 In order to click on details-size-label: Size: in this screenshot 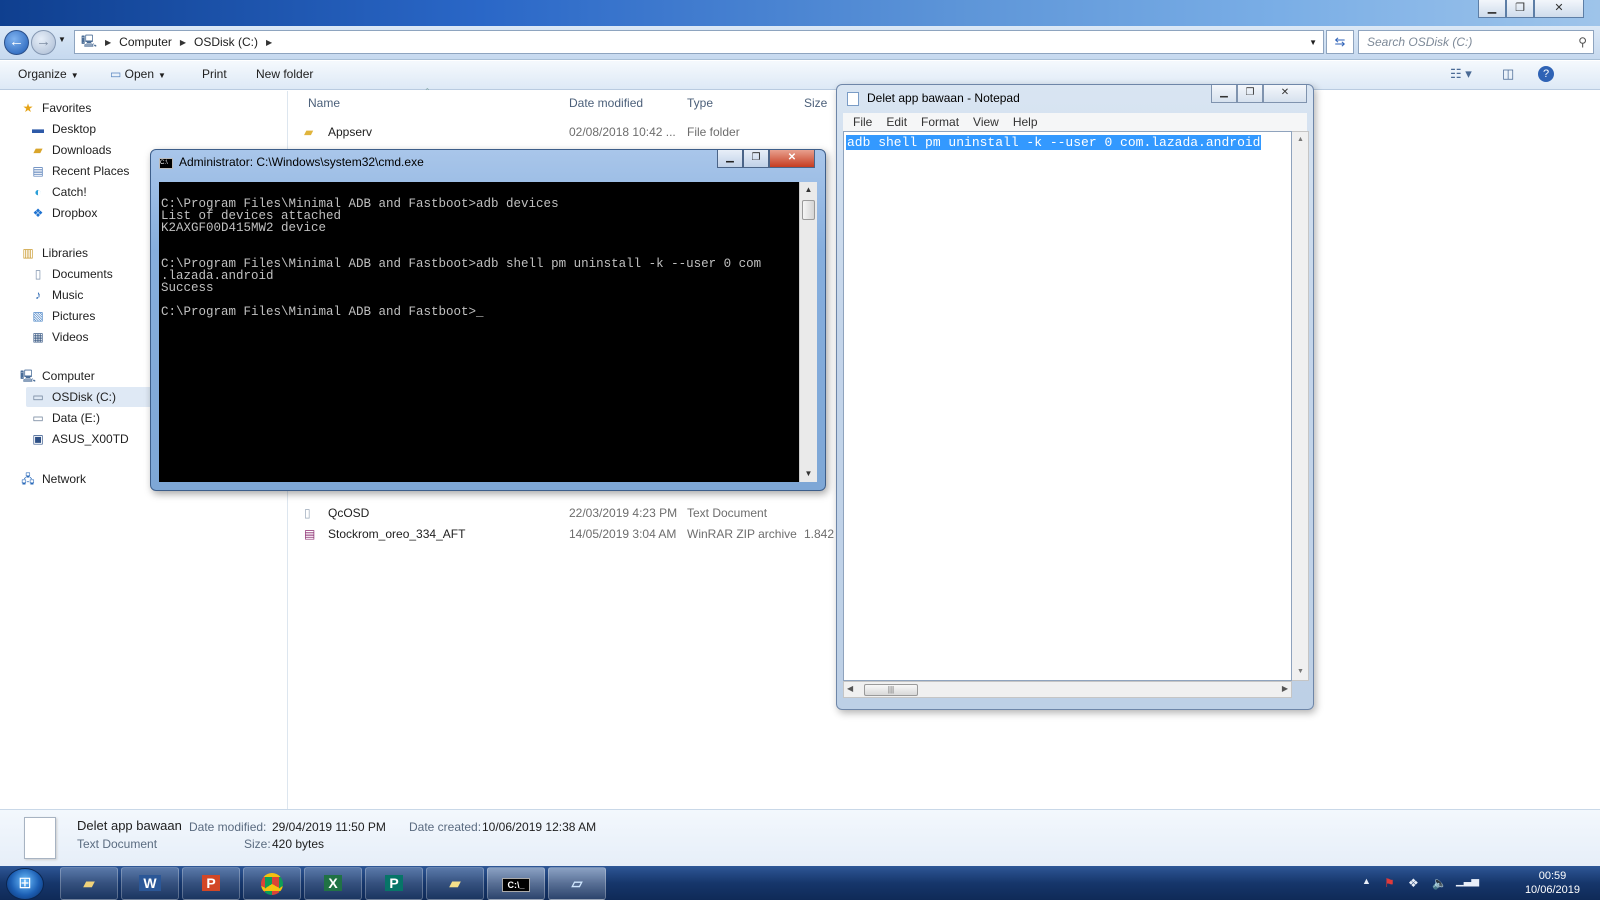, I will do `click(257, 844)`.